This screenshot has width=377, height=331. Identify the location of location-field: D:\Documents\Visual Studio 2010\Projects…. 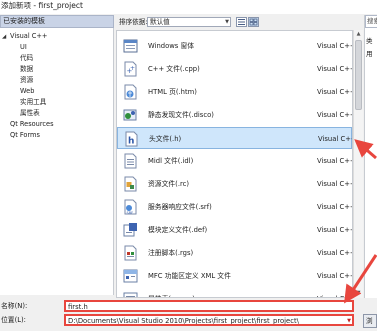
(209, 320).